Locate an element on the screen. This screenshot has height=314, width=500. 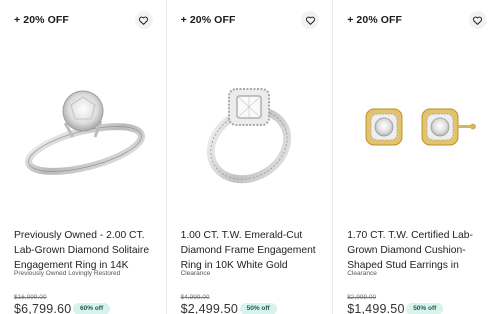
sale-price: $6,799.60 is located at coordinates (43, 308).